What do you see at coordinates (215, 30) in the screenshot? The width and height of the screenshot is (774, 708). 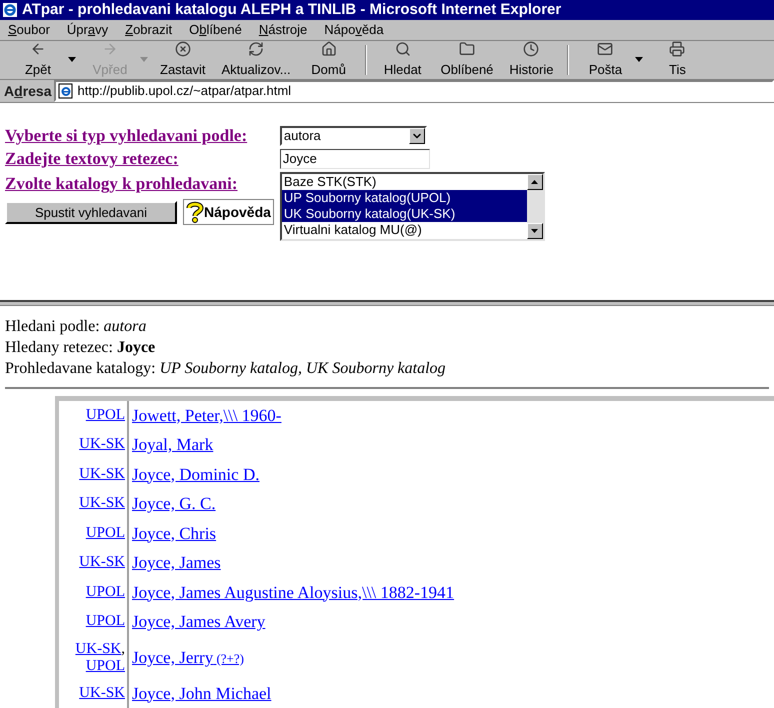 I see `menu-item: Oblíbené` at bounding box center [215, 30].